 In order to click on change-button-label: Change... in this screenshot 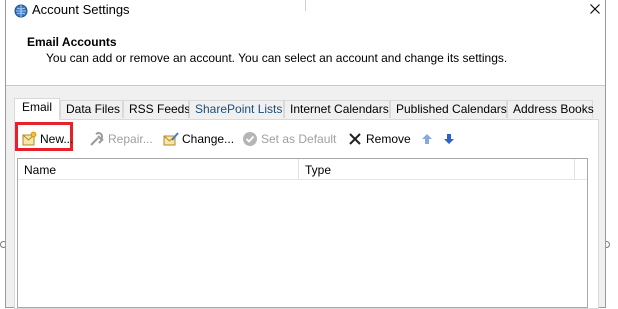, I will do `click(208, 139)`.